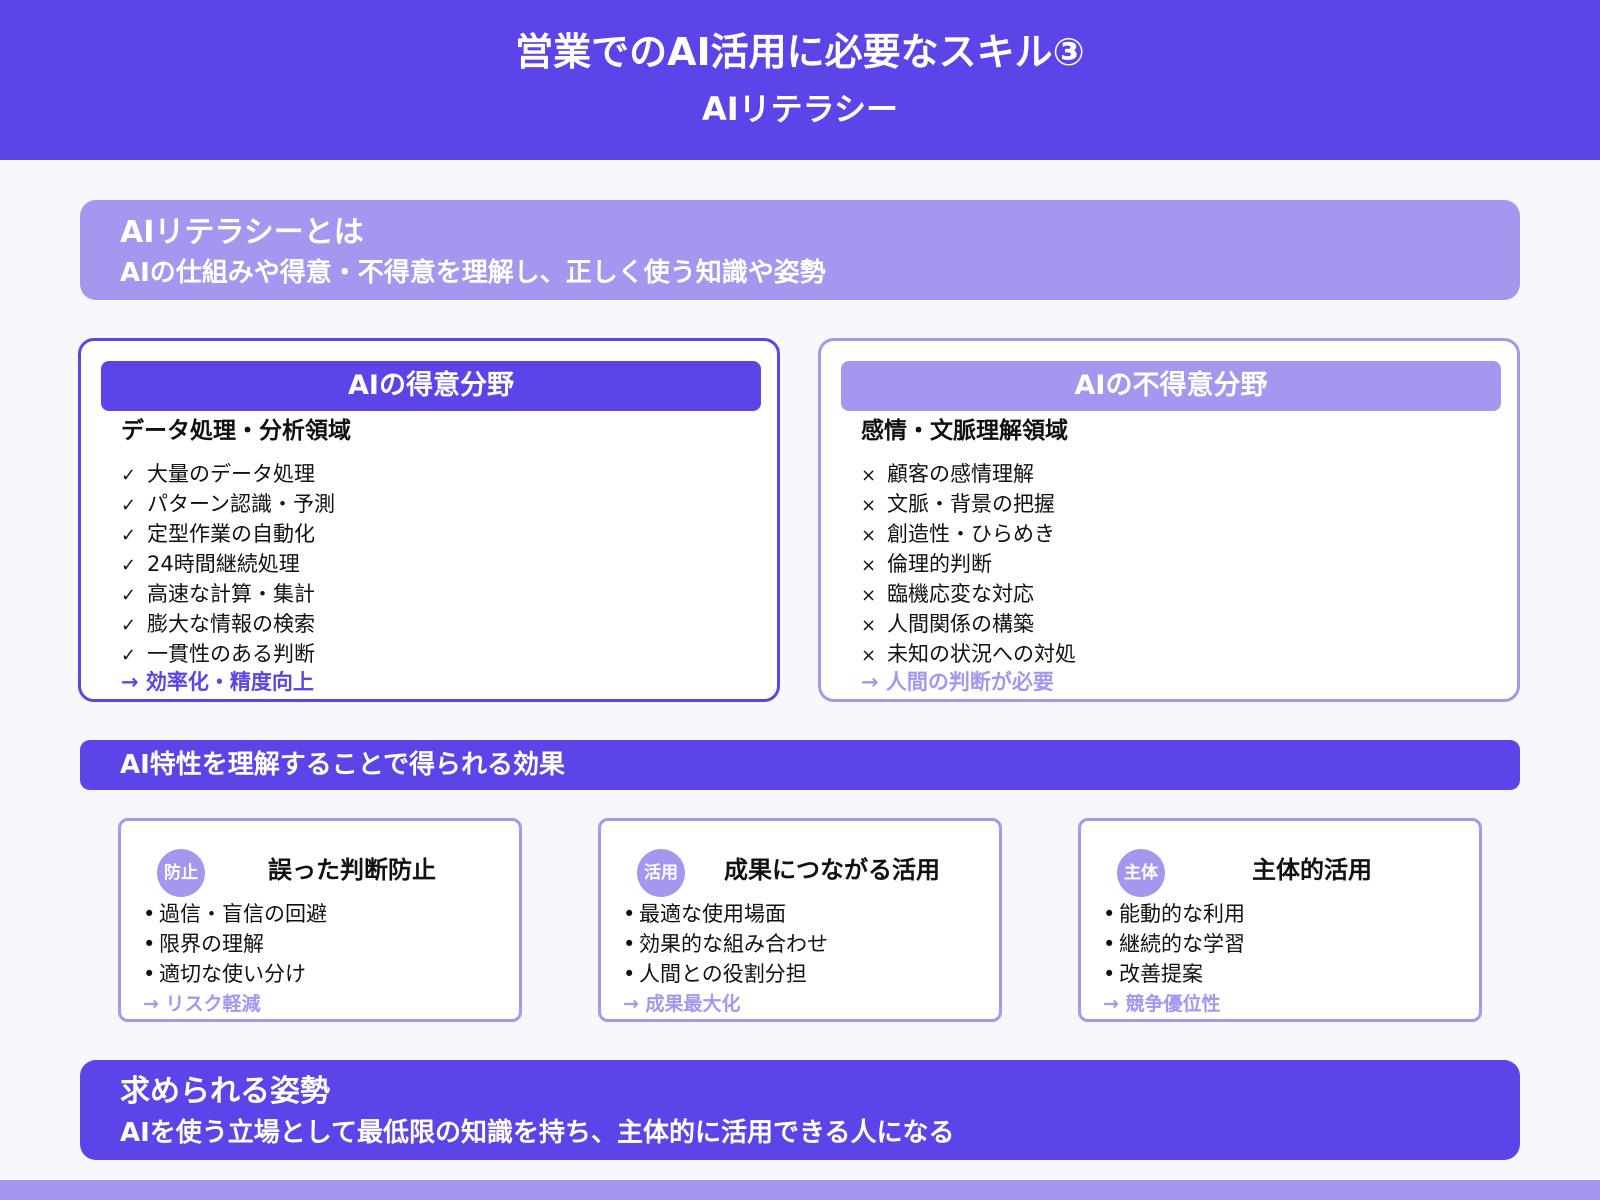 The image size is (1600, 1200). I want to click on card-badge: 防止, so click(181, 873).